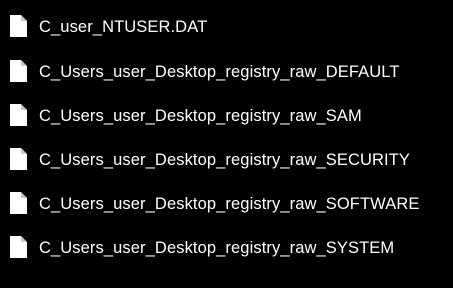 The height and width of the screenshot is (288, 453). I want to click on file-item-registry-sam: C_Users_user_Desktop_registry_raw_SAM, so click(226, 116).